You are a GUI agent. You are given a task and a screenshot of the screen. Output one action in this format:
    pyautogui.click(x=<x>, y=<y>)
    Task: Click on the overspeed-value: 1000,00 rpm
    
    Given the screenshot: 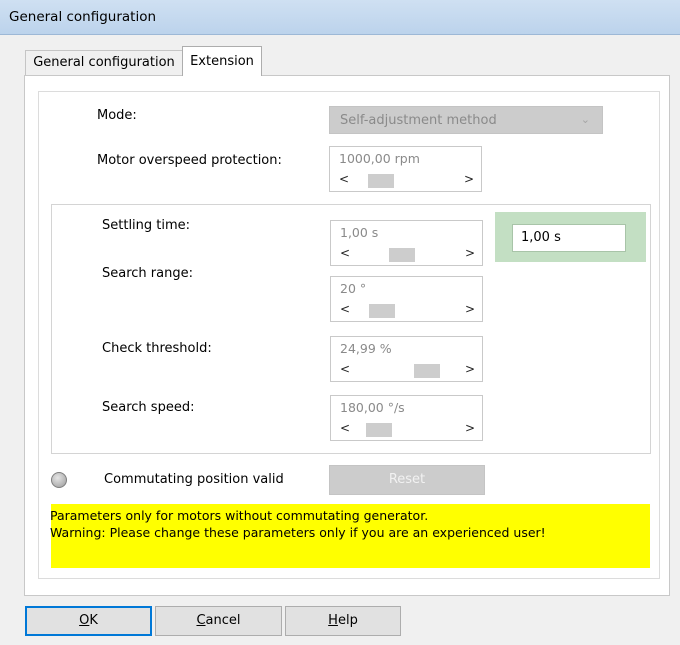 What is the action you would take?
    pyautogui.click(x=379, y=158)
    